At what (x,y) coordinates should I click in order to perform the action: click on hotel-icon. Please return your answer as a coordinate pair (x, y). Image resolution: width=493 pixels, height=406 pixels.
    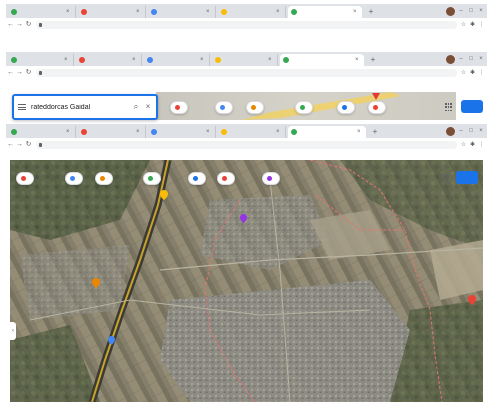
    Looking at the image, I should click on (222, 107).